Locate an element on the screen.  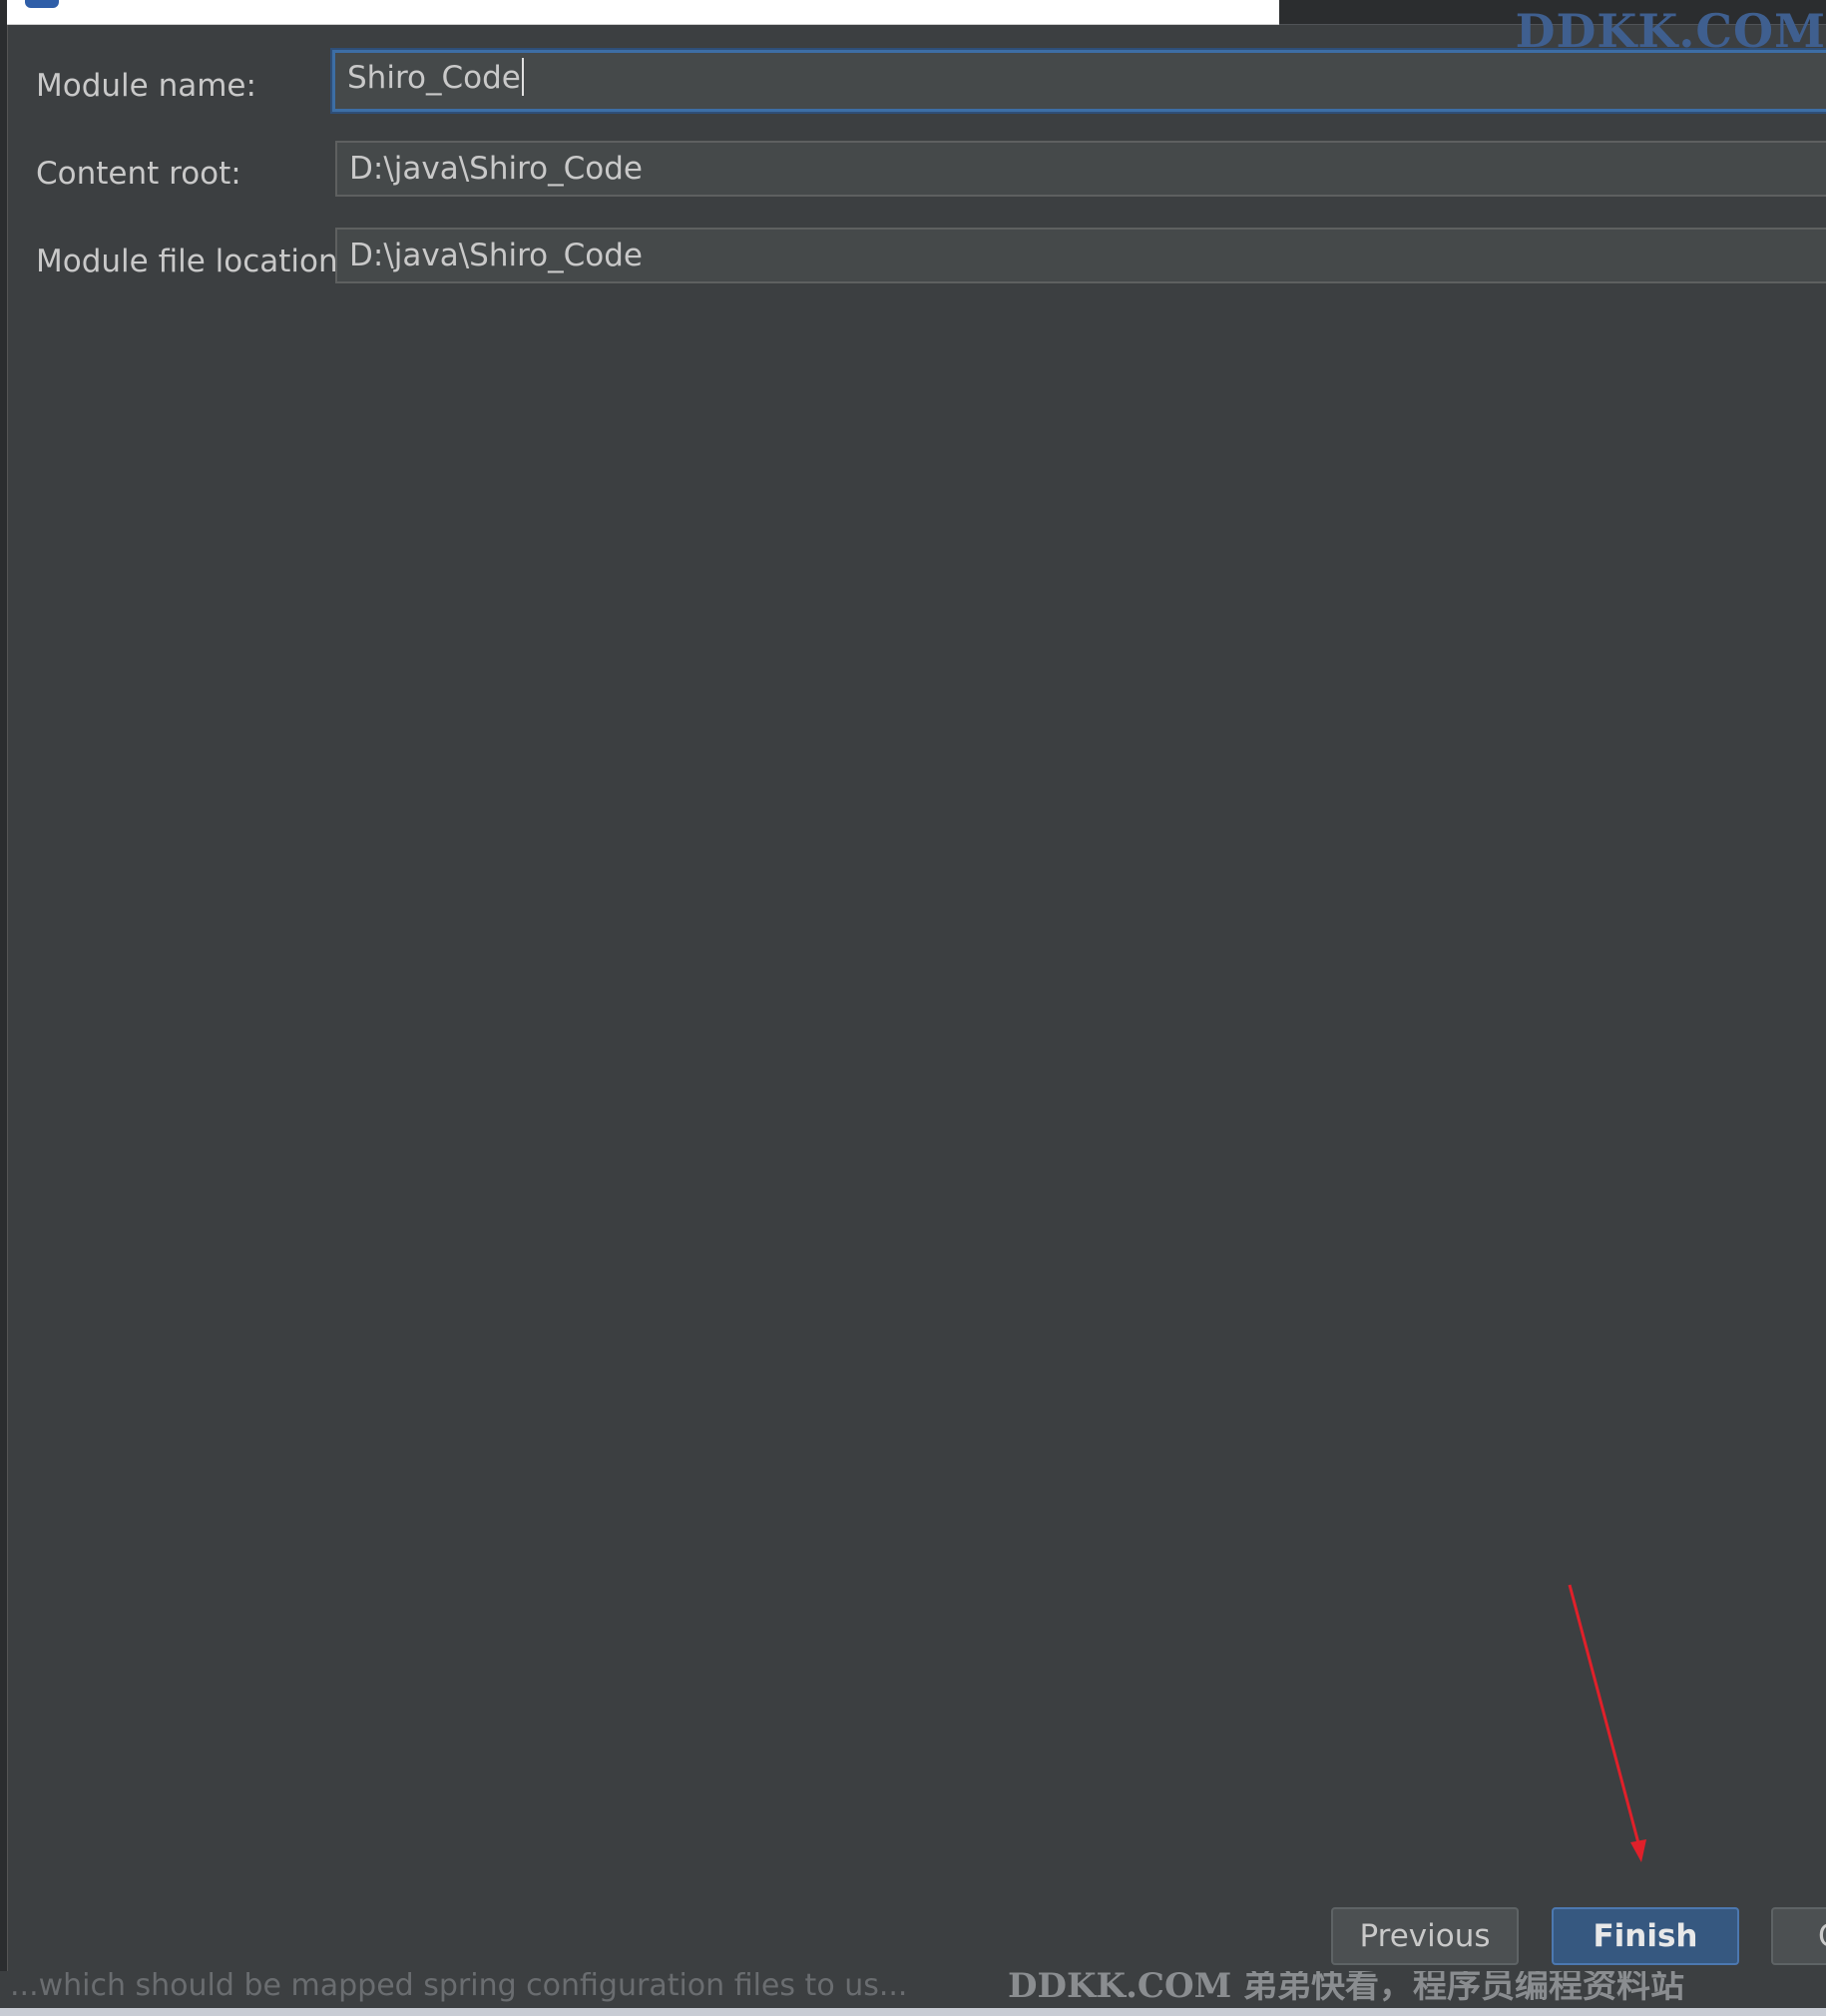
module-name-input: Shiro_Code is located at coordinates (1079, 81).